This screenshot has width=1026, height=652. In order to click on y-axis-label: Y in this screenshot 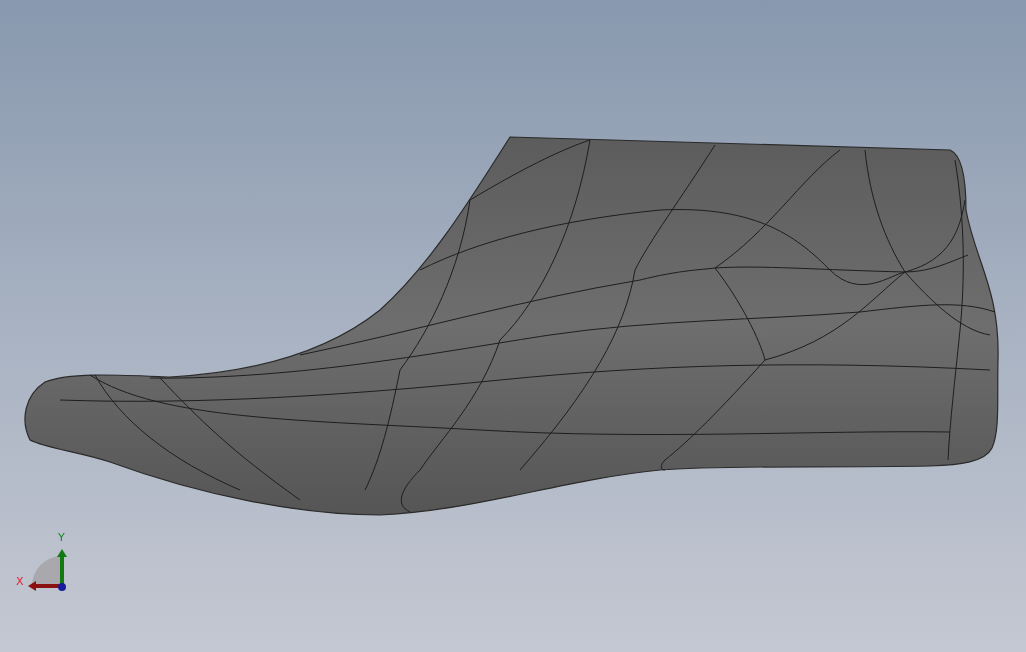, I will do `click(61, 537)`.